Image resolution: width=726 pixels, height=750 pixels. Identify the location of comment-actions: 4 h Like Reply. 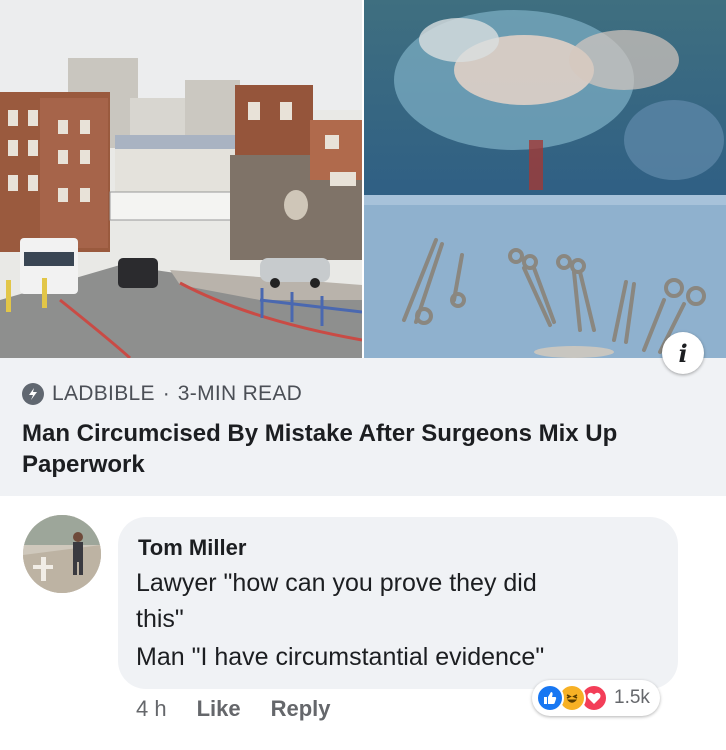
(233, 709).